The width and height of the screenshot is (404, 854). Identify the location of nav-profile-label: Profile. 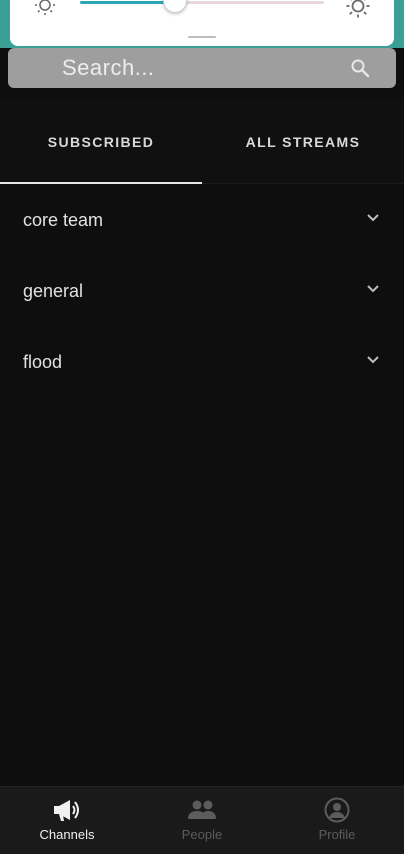
(337, 834).